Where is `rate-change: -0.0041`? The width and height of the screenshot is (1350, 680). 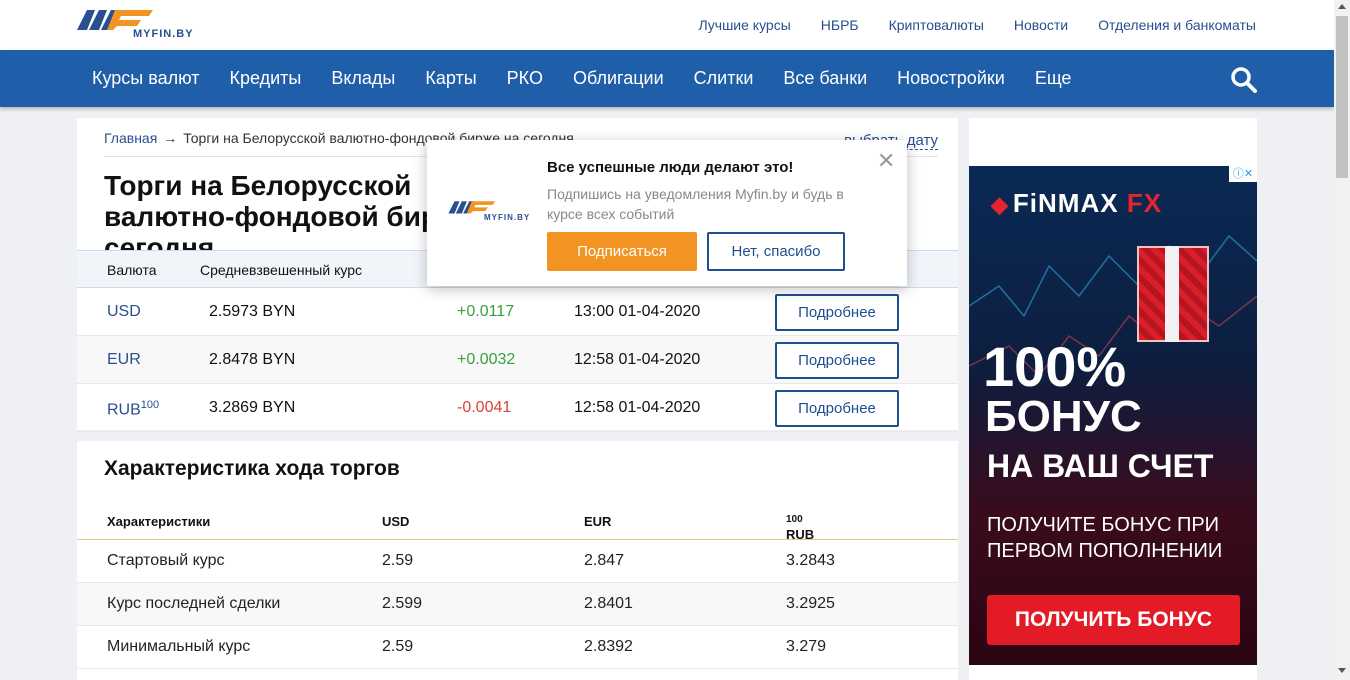
rate-change: -0.0041 is located at coordinates (484, 407).